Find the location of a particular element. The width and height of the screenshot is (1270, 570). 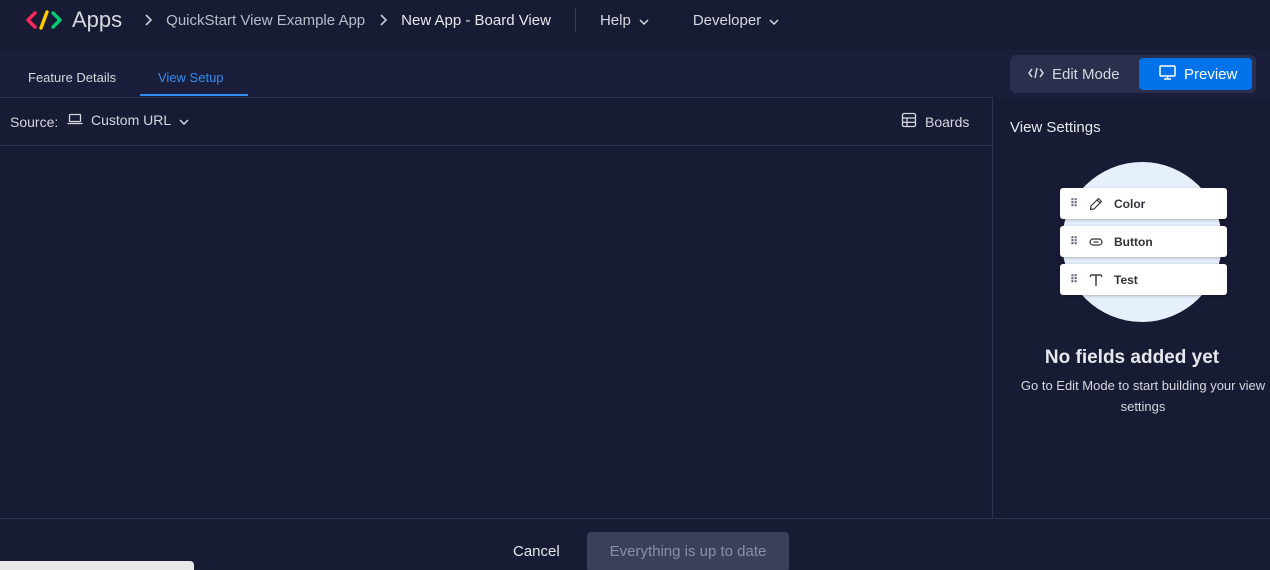

mode-toggle: Edit Mode Preview is located at coordinates (1133, 74).